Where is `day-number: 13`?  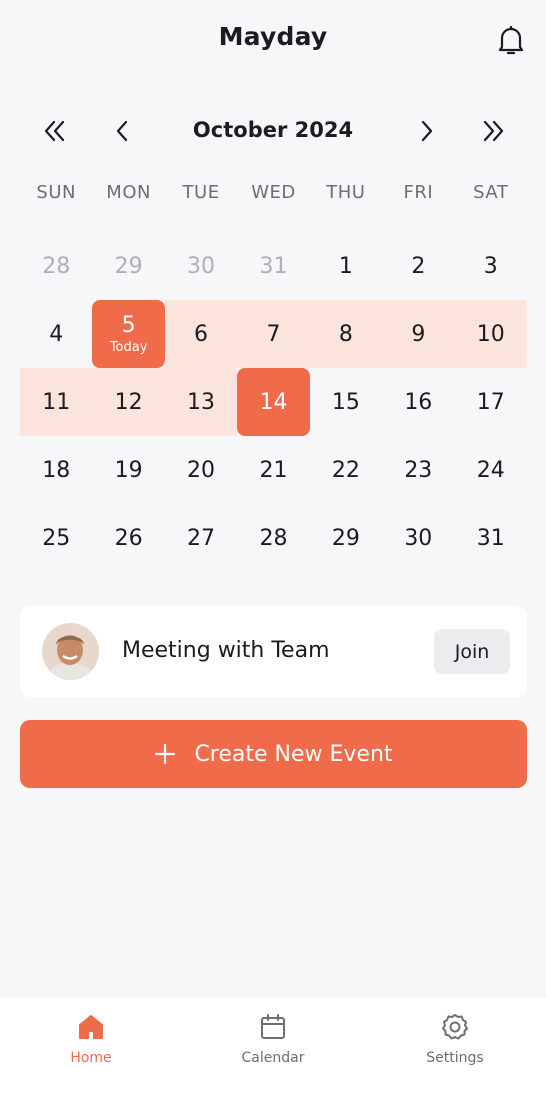
day-number: 13 is located at coordinates (201, 402).